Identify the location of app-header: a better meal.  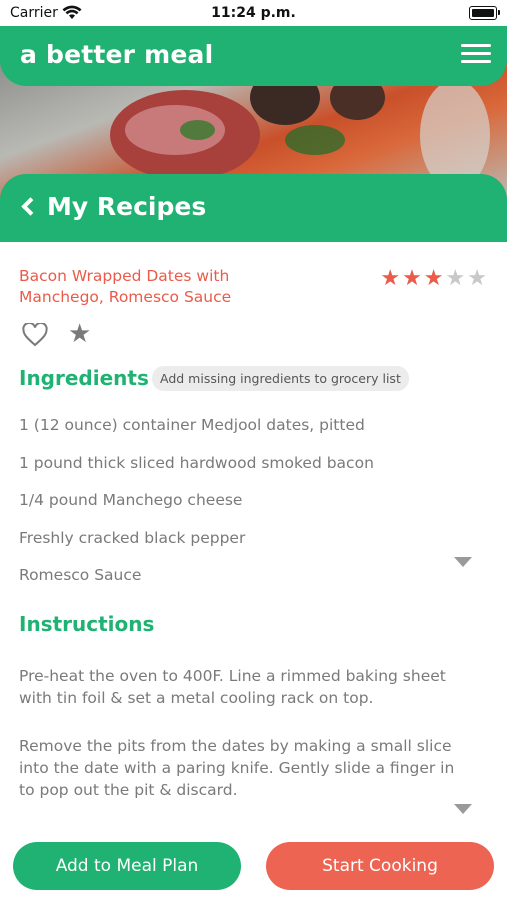
(253, 56).